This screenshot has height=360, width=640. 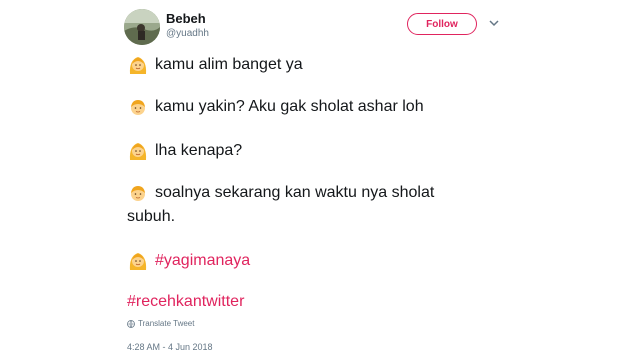 I want to click on tweet-line: kamu yakin? Aku gak sholat ashar loh, so click(x=275, y=107).